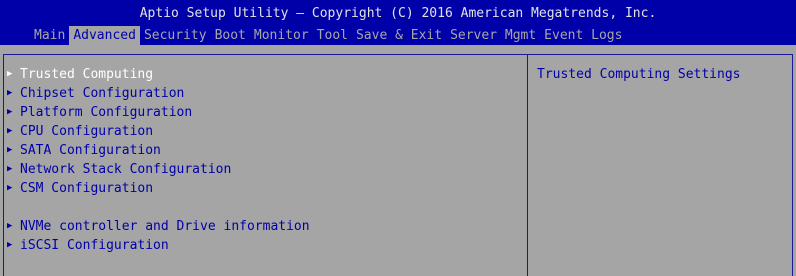  I want to click on tab-server-mgmt: Server Mgmt, so click(493, 35).